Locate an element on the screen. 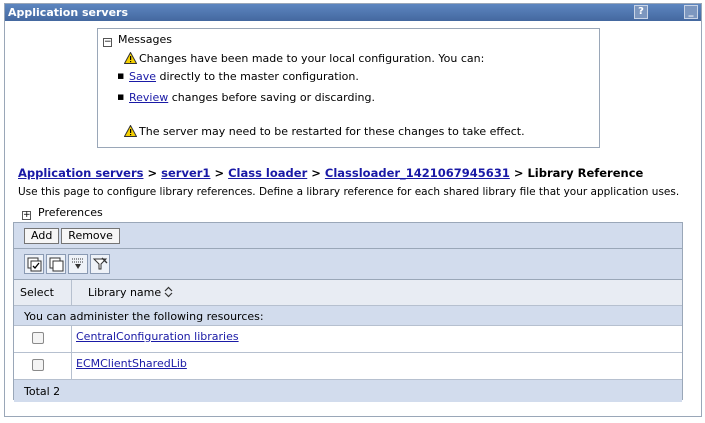 This screenshot has height=423, width=705. library-link: CentralConfiguration libraries is located at coordinates (157, 336).